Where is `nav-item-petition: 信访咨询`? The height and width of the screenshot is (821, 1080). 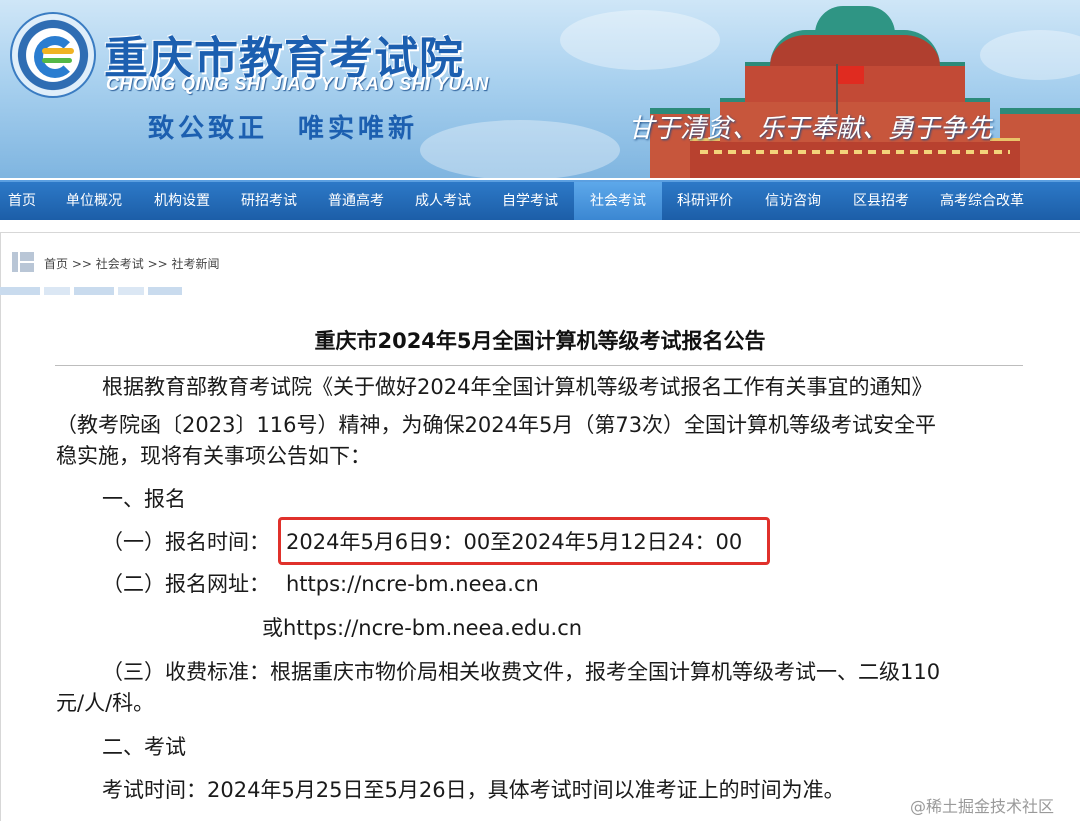
nav-item-petition: 信访咨询 is located at coordinates (793, 201).